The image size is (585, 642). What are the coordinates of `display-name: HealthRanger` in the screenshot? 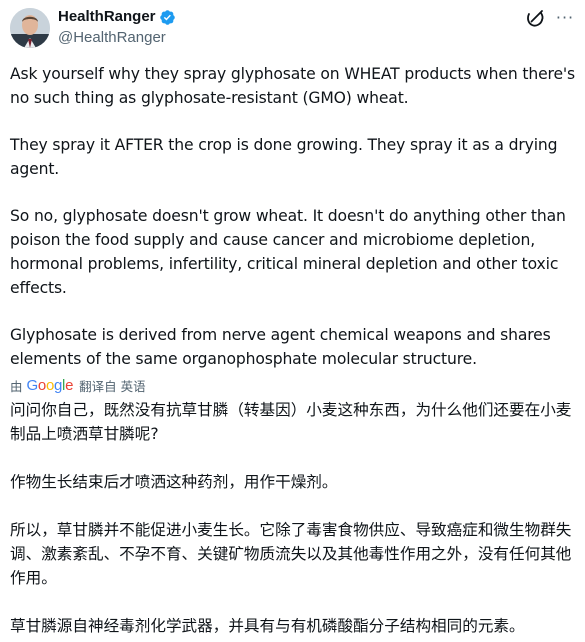 It's located at (107, 17).